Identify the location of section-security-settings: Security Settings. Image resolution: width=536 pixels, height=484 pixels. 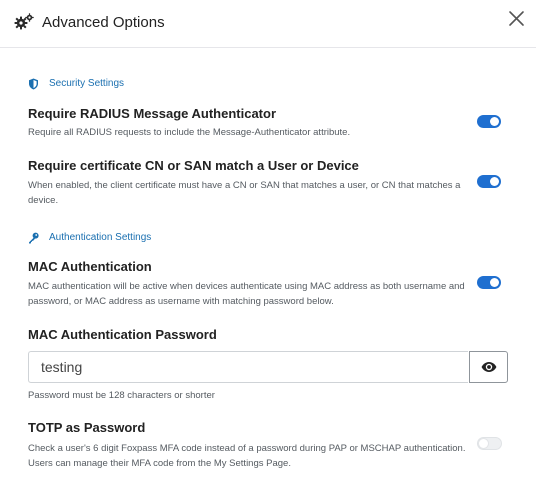
(76, 84).